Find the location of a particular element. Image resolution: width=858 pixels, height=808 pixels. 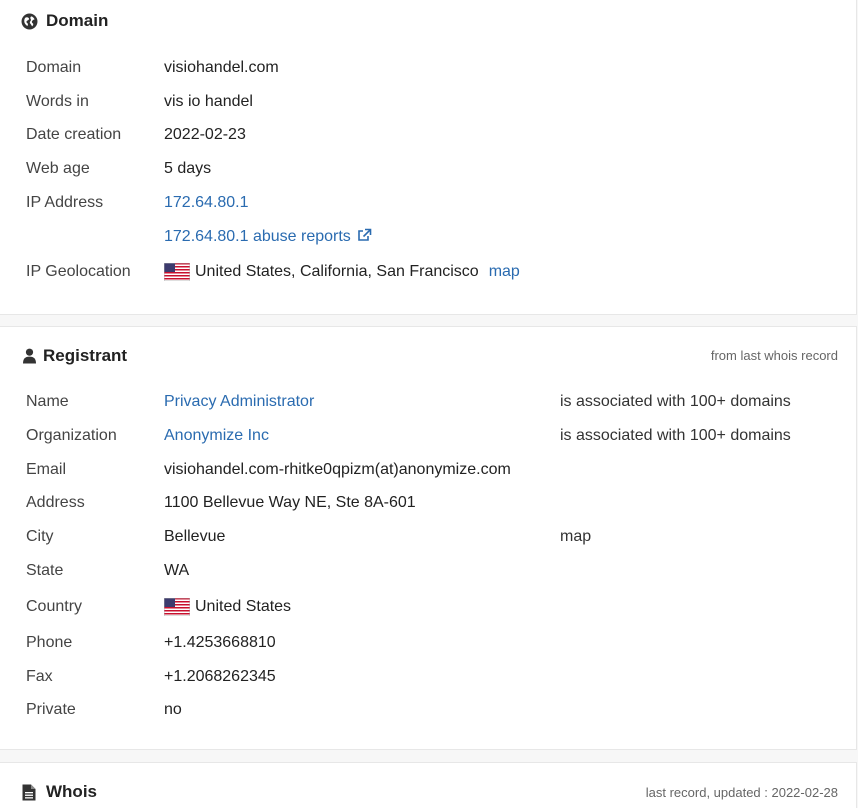

whois-panel-header: Whois is located at coordinates (58, 792).